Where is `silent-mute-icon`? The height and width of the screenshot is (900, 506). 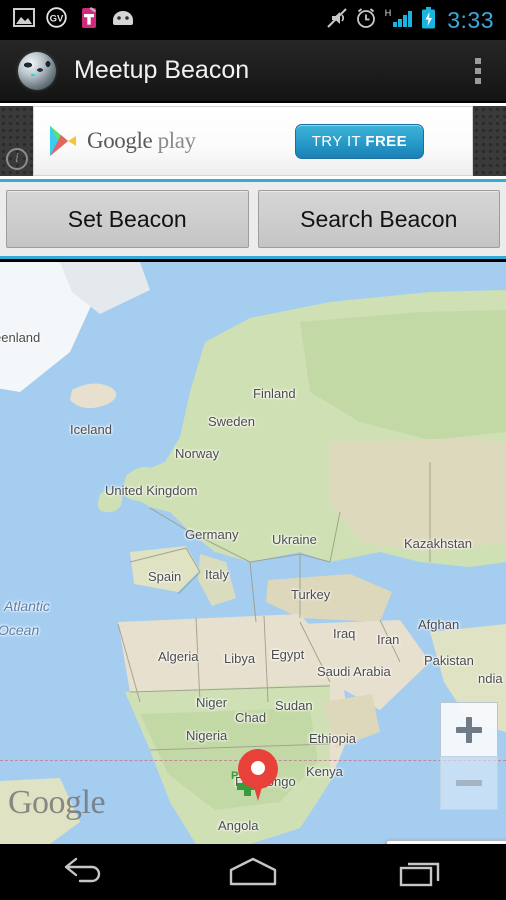
silent-mute-icon is located at coordinates (337, 20).